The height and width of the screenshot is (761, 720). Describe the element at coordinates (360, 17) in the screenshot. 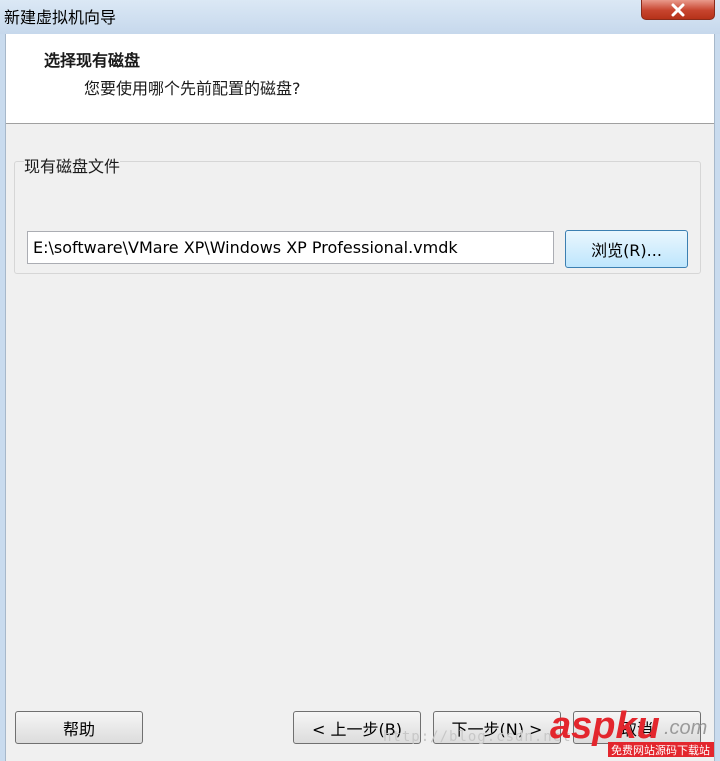

I see `title-bar: 新建虚拟机向导` at that location.